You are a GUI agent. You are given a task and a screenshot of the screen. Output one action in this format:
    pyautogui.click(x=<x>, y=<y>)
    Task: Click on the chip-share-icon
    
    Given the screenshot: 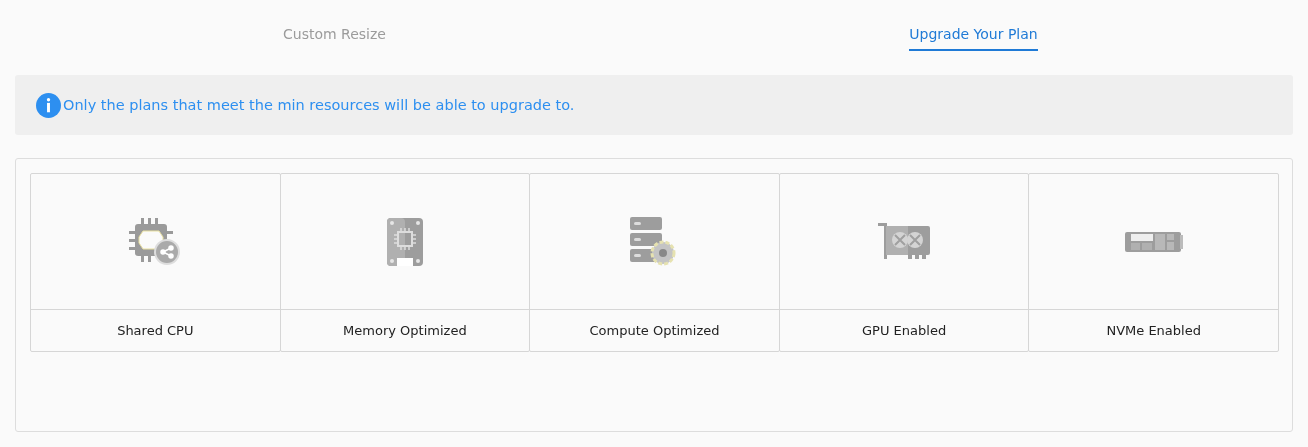 What is the action you would take?
    pyautogui.click(x=155, y=241)
    